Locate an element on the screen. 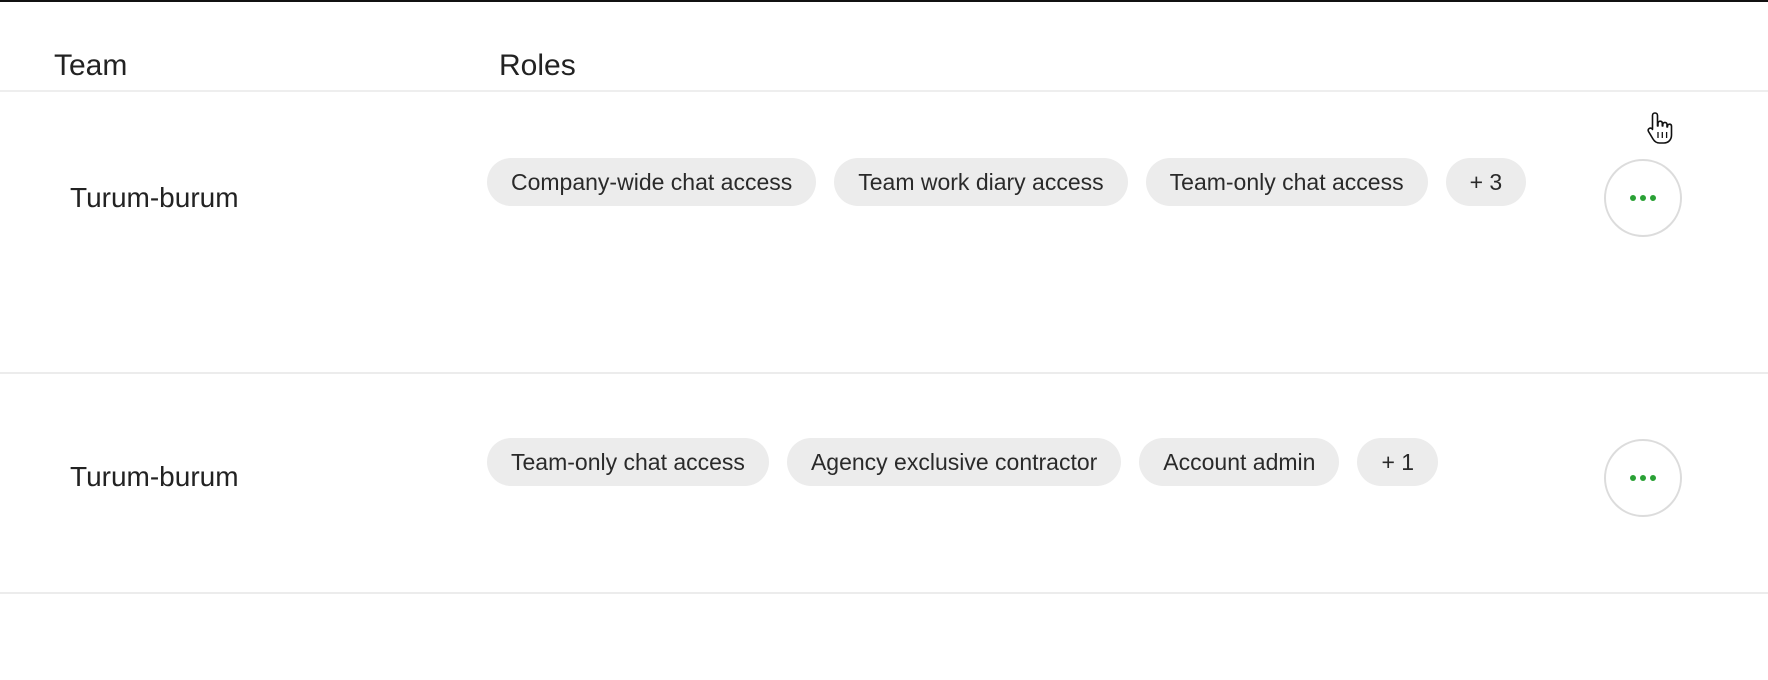 The height and width of the screenshot is (680, 1768). more-roles-chip: + 3 is located at coordinates (1486, 182).